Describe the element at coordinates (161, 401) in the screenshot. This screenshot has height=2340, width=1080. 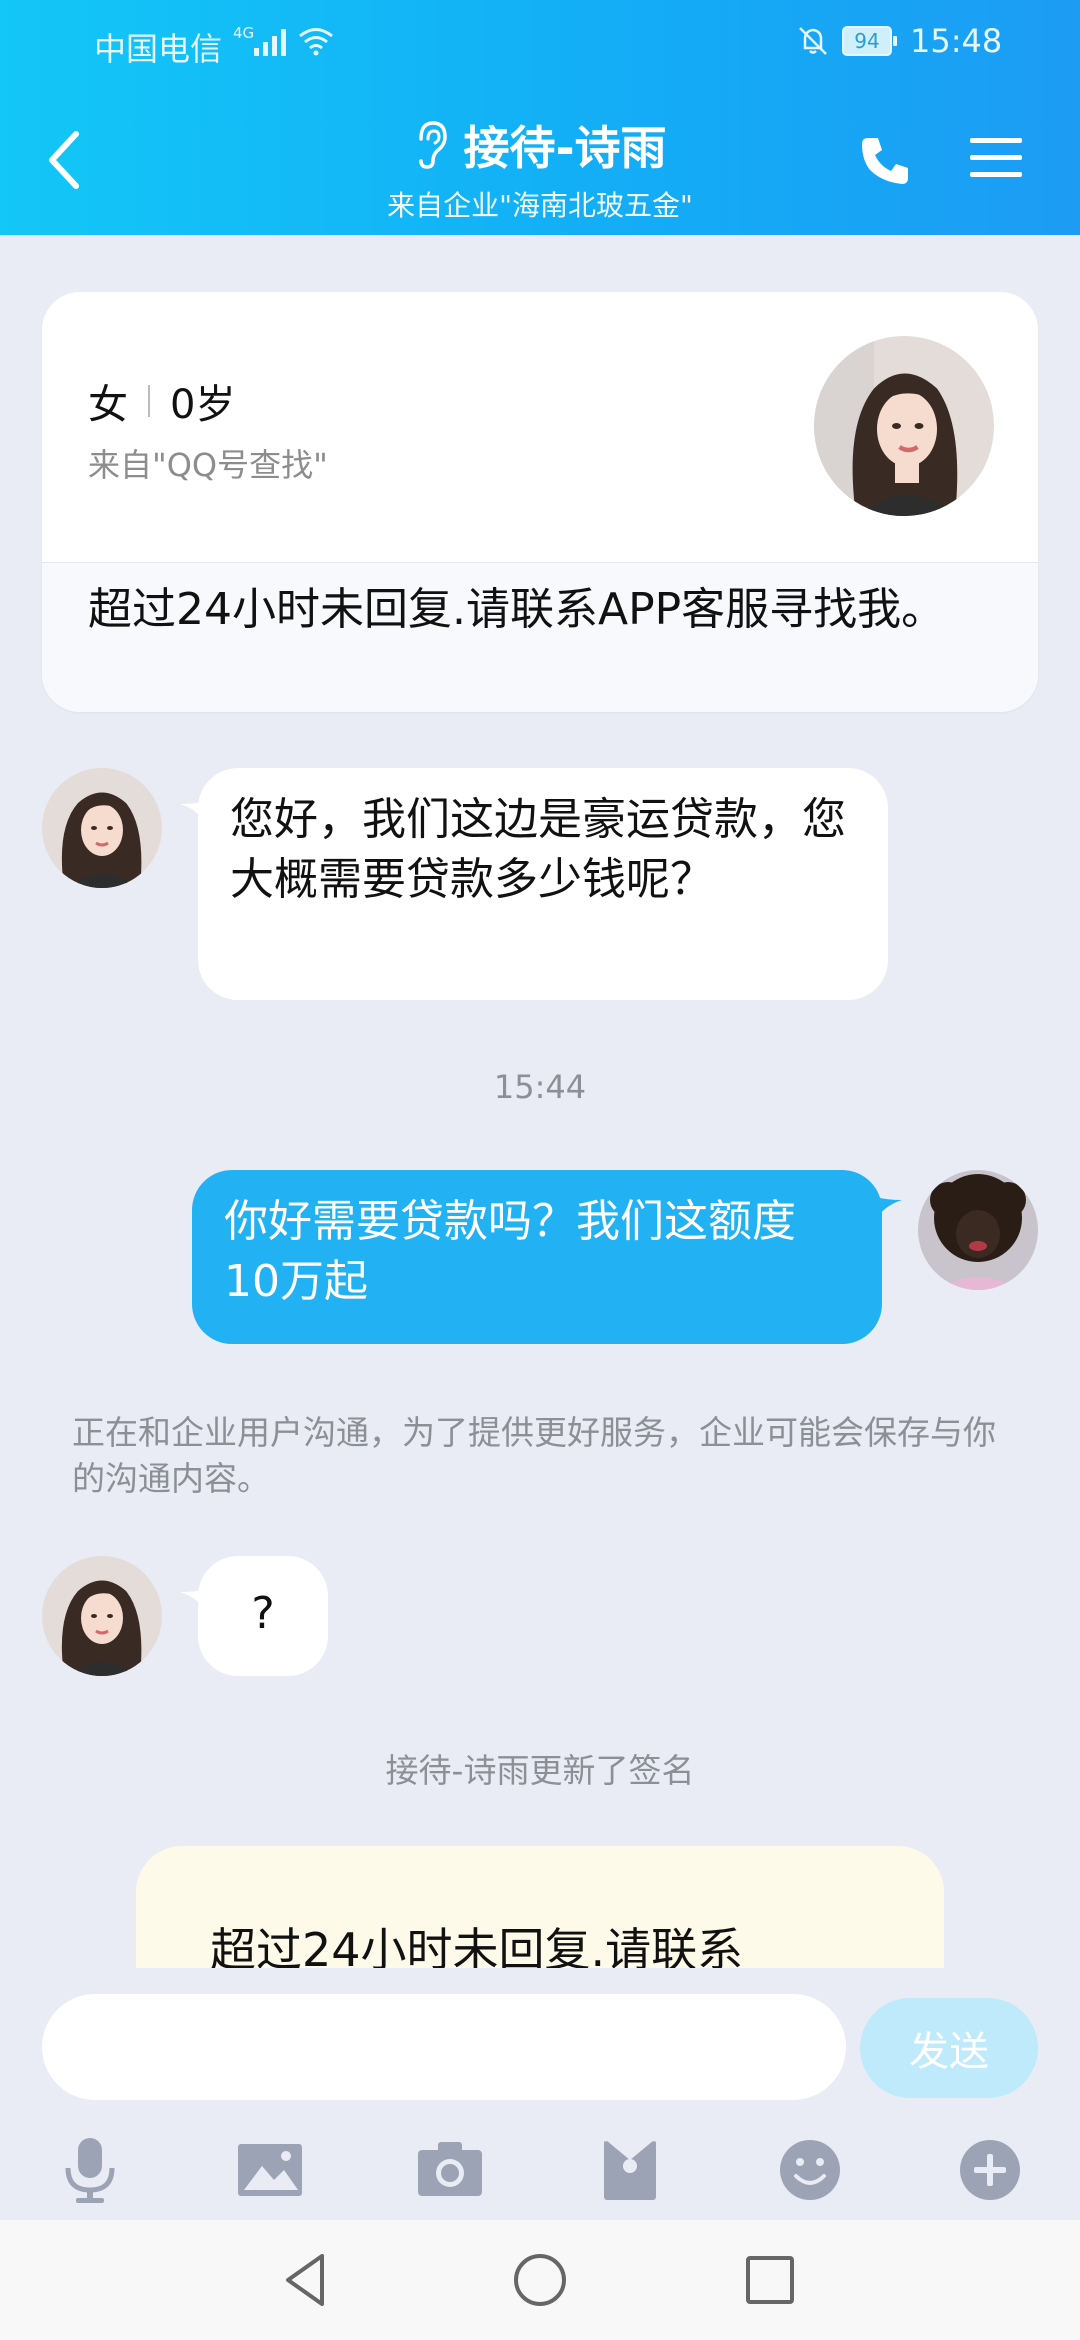
I see `gender-age: 女 0岁` at that location.